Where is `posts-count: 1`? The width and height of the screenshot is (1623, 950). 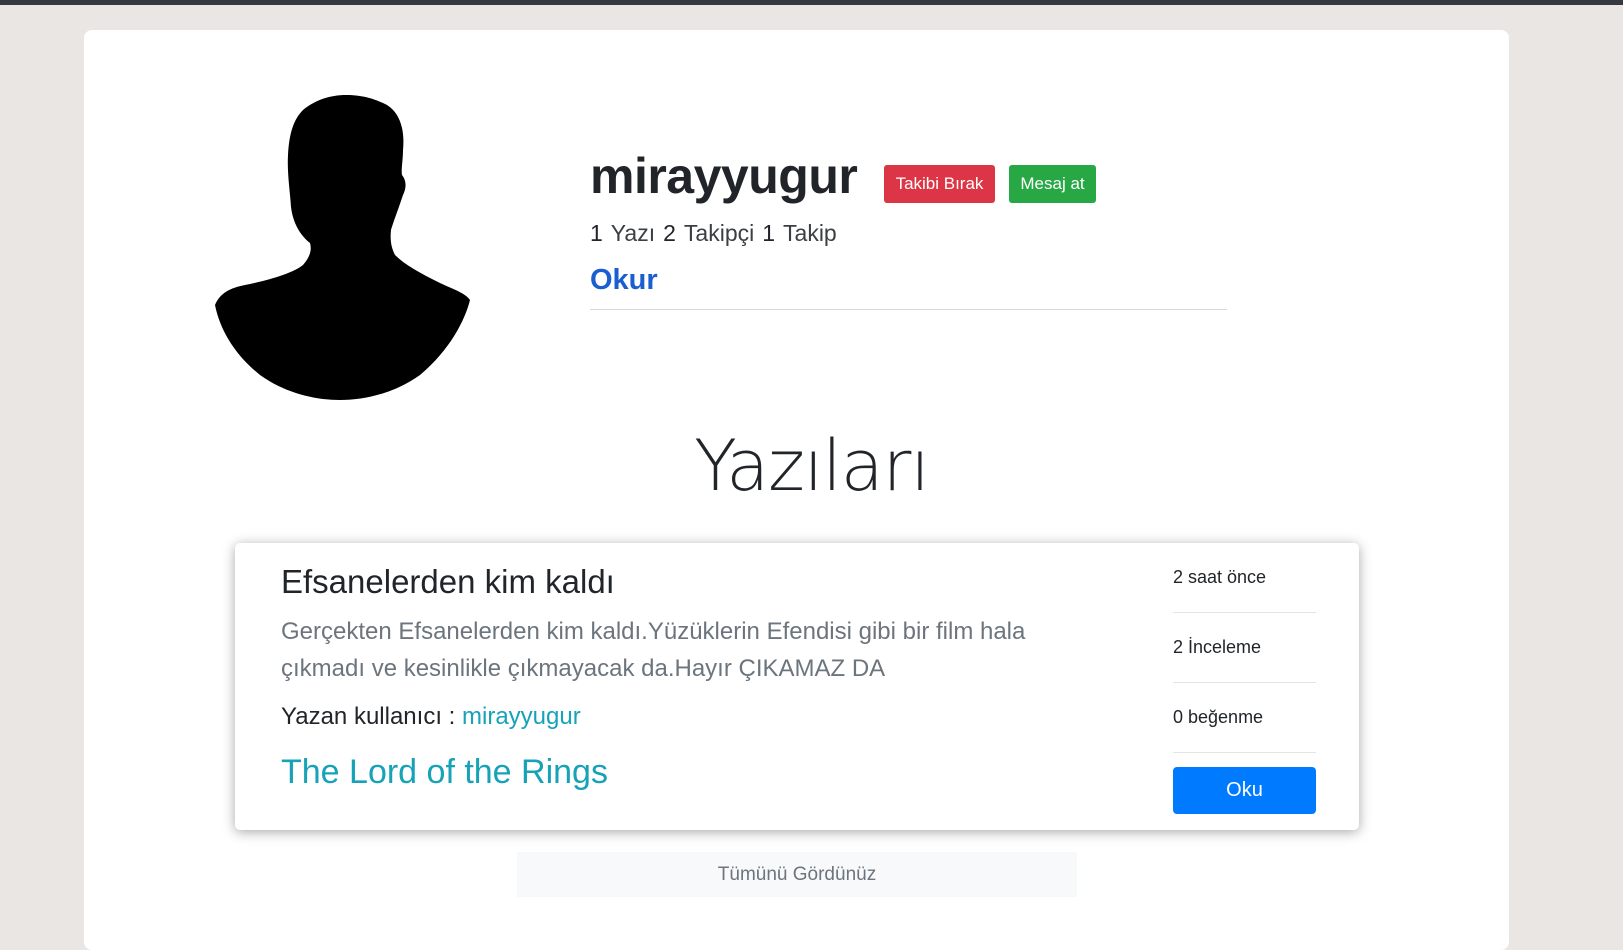
posts-count: 1 is located at coordinates (596, 233).